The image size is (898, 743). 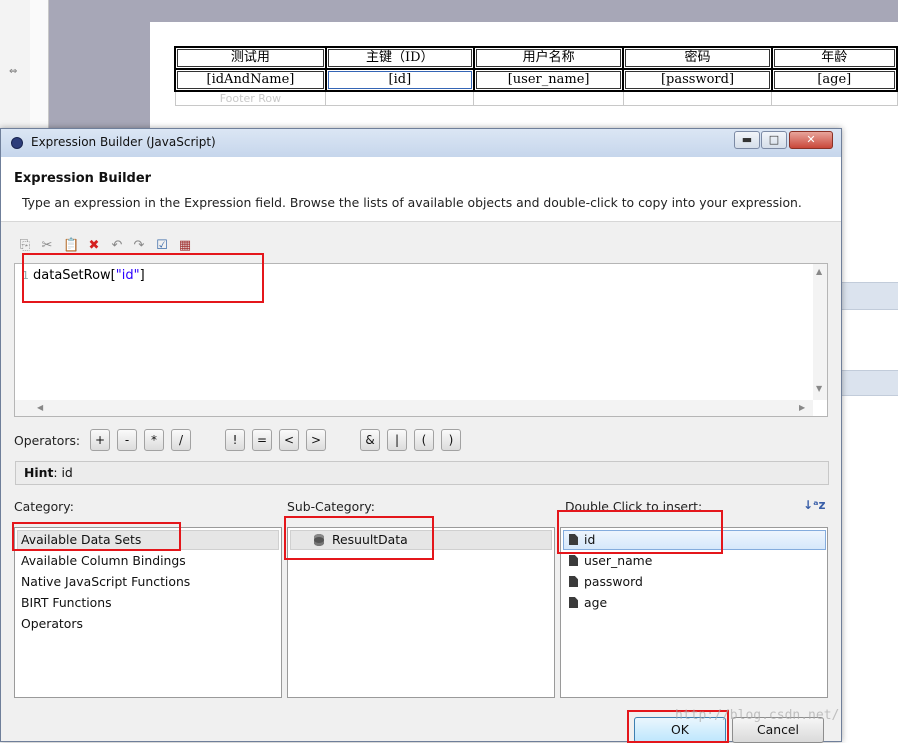 I want to click on table-header-row: 测试用 主键（ID） 用户名称 密码 年龄, so click(x=536, y=58).